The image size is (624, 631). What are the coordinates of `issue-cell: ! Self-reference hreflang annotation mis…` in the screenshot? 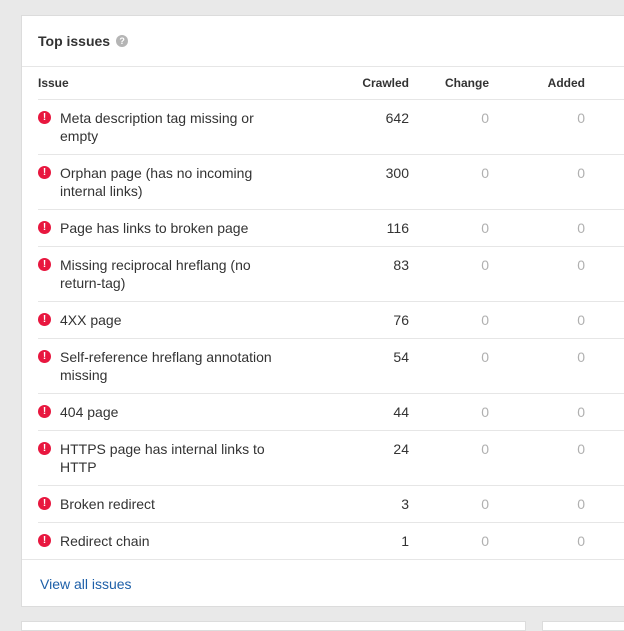 It's located at (187, 366).